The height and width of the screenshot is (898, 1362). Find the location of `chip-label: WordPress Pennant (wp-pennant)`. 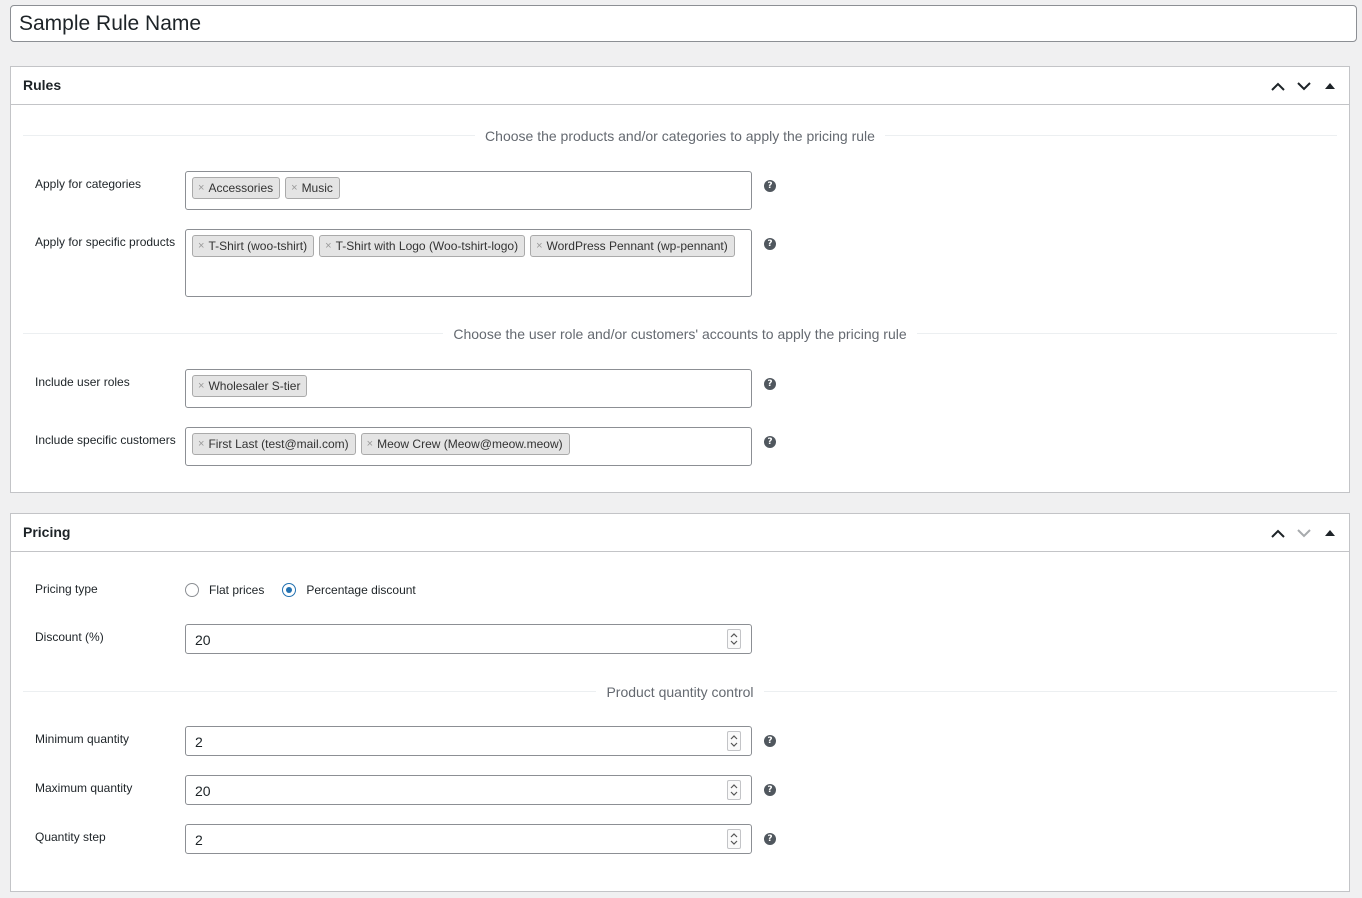

chip-label: WordPress Pennant (wp-pennant) is located at coordinates (637, 246).